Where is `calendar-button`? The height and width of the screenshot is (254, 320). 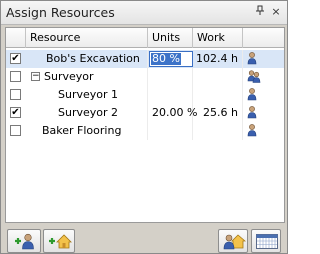
calendar-button is located at coordinates (266, 241).